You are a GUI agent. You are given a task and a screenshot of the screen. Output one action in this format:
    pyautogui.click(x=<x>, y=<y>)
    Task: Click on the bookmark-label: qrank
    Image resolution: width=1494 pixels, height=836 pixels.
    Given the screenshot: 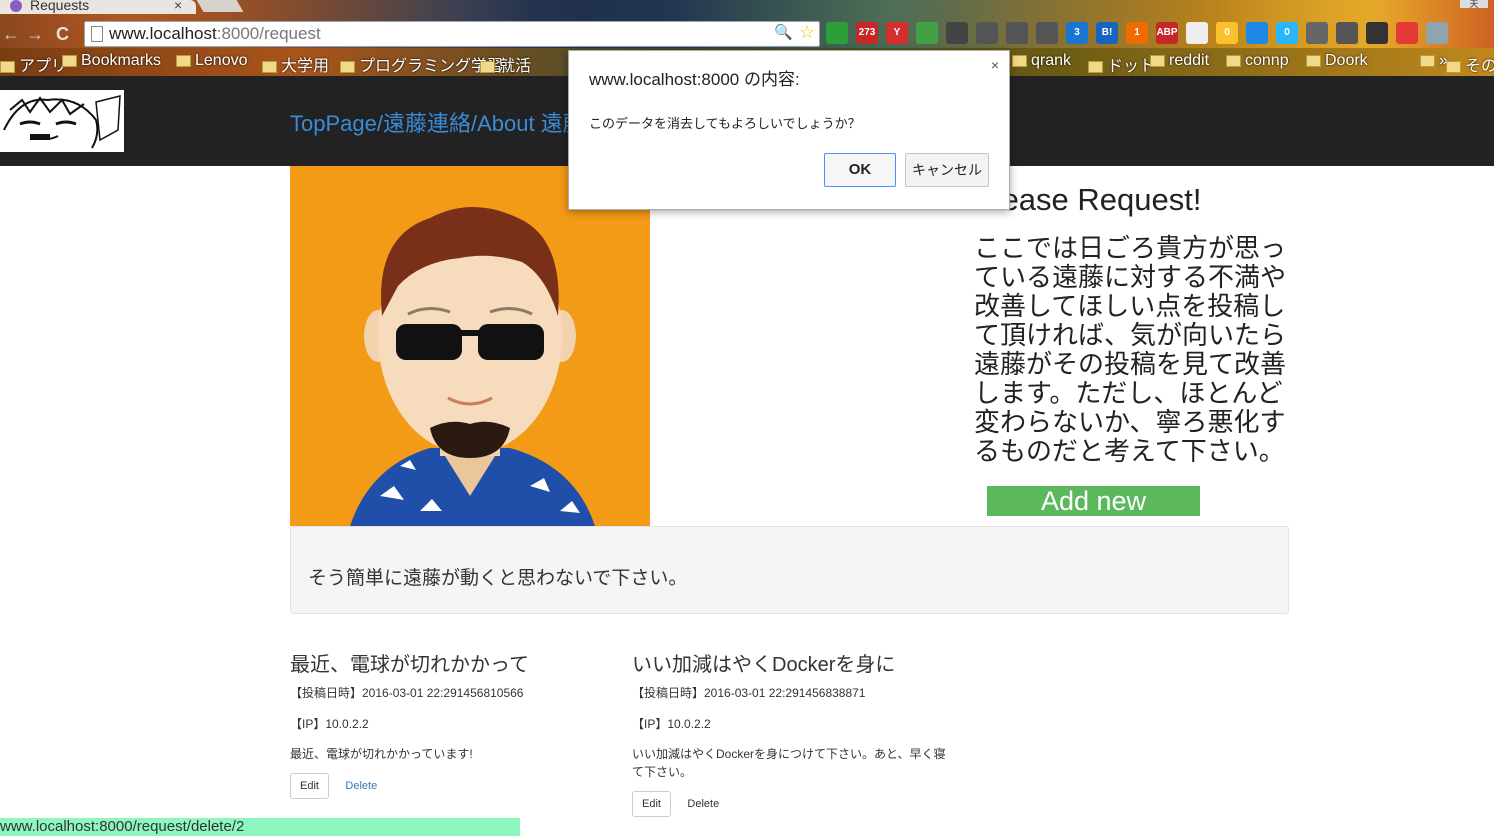 What is the action you would take?
    pyautogui.click(x=1051, y=60)
    